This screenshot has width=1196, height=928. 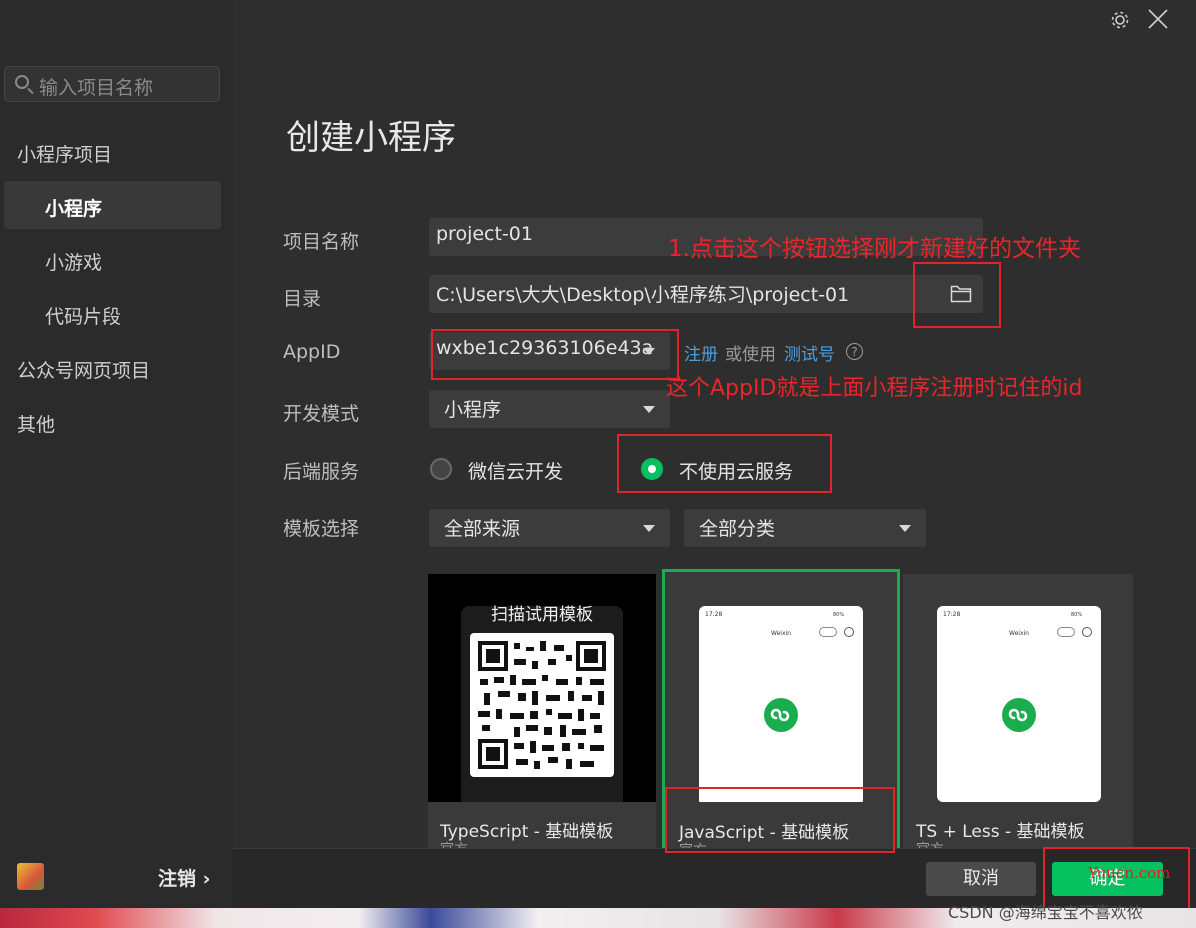 What do you see at coordinates (36, 423) in the screenshot?
I see `sidebar-section-other: 其他` at bounding box center [36, 423].